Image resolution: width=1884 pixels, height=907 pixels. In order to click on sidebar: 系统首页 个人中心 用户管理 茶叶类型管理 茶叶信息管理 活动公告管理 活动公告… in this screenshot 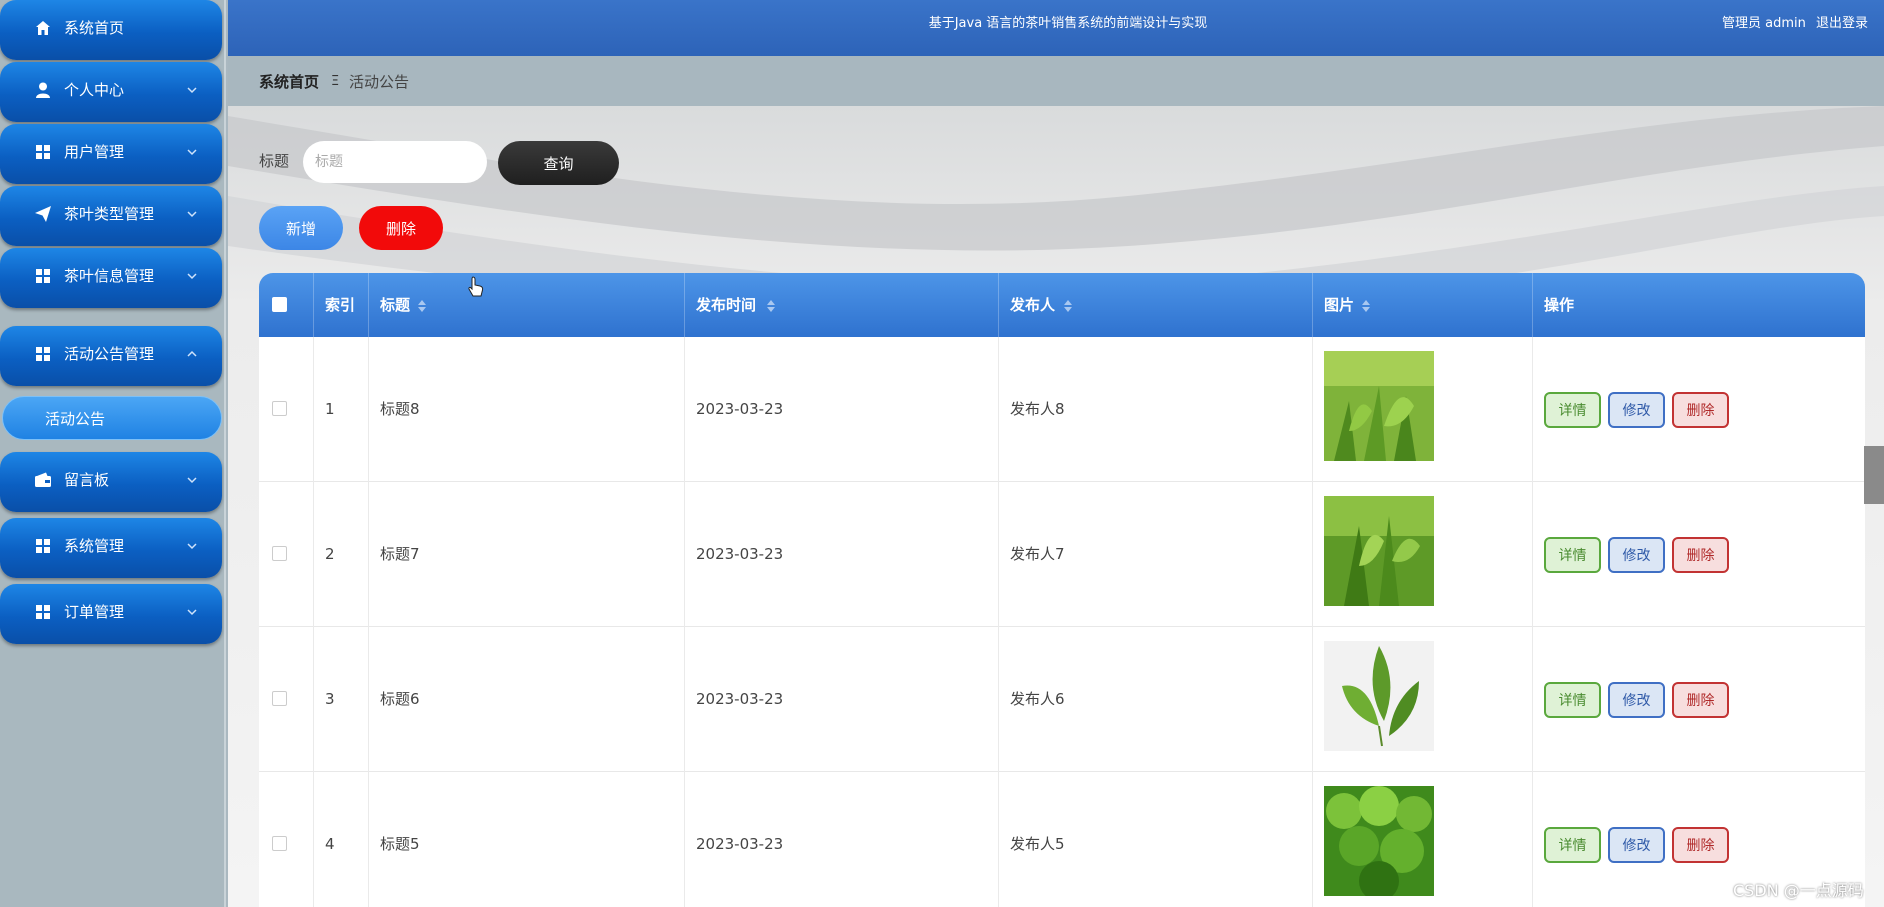, I will do `click(113, 453)`.